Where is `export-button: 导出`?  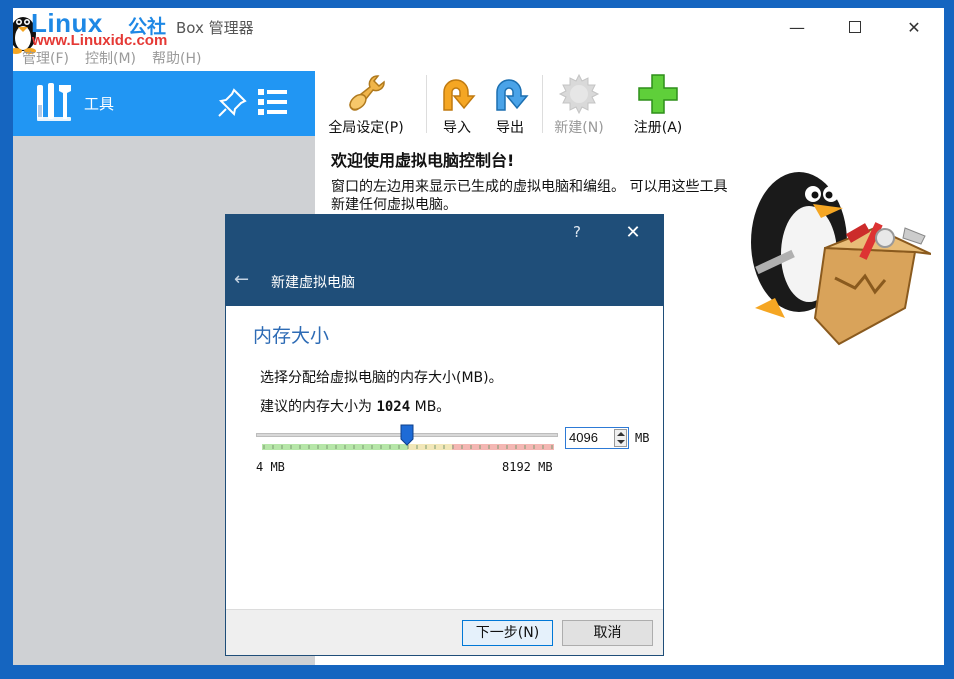
export-button: 导出 is located at coordinates (510, 104).